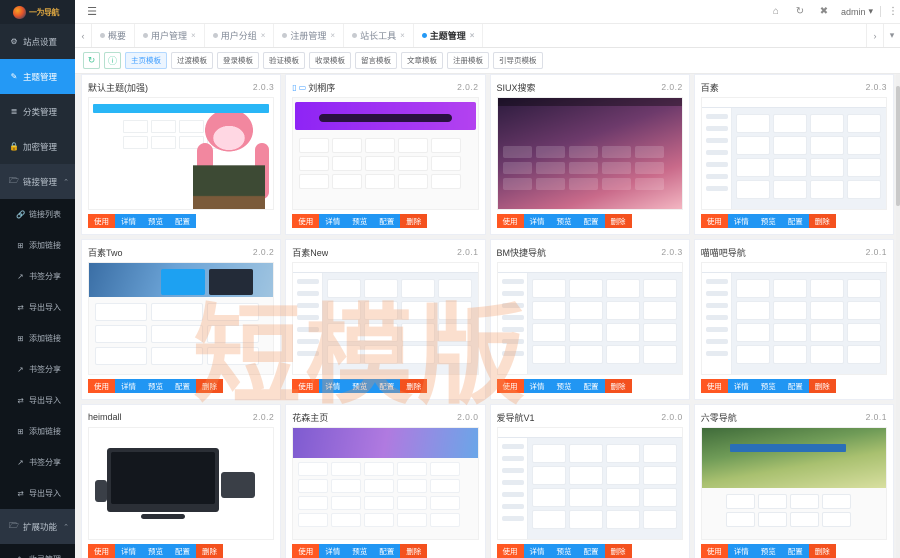  I want to click on sidebar-subitem-16: ✎收录管理, so click(37, 551).